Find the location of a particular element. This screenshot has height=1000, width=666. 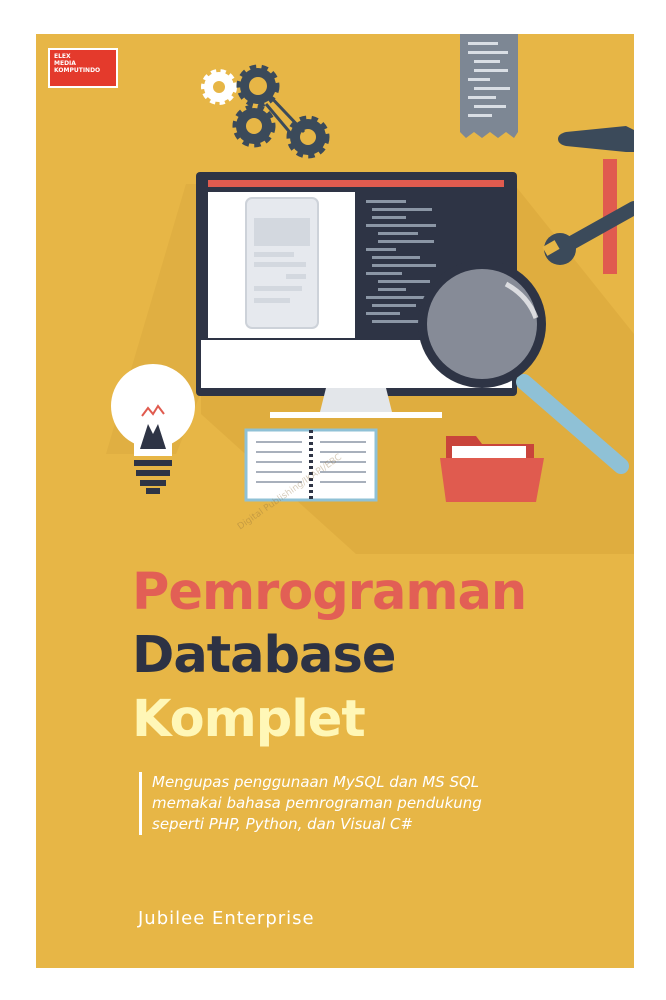

subtitle-line-1: Mengupas penggunaan MySQL dan MS SQL is located at coordinates (316, 782).